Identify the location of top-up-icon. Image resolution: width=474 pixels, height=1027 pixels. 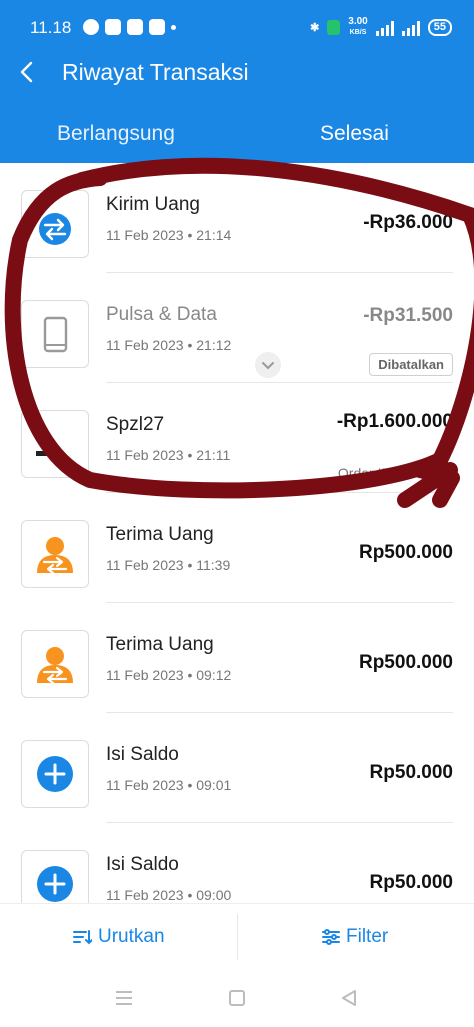
(55, 774).